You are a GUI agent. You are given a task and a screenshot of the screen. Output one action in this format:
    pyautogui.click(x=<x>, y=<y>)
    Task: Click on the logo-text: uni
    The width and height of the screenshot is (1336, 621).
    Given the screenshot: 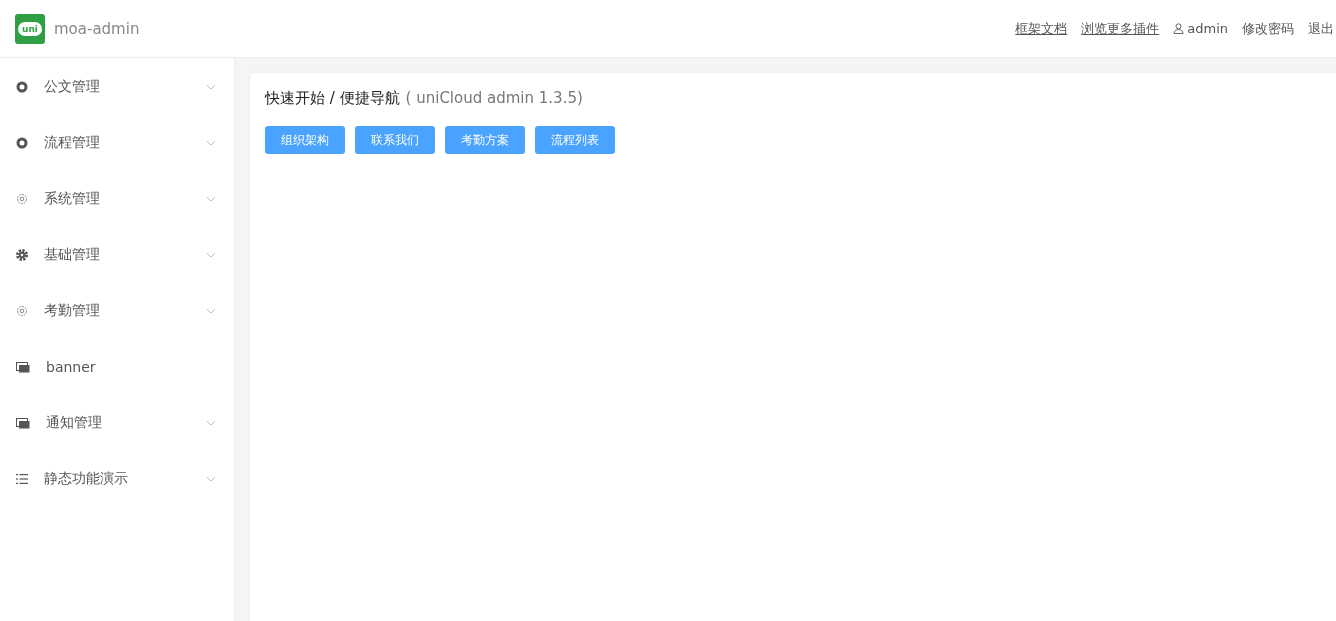 What is the action you would take?
    pyautogui.click(x=30, y=28)
    